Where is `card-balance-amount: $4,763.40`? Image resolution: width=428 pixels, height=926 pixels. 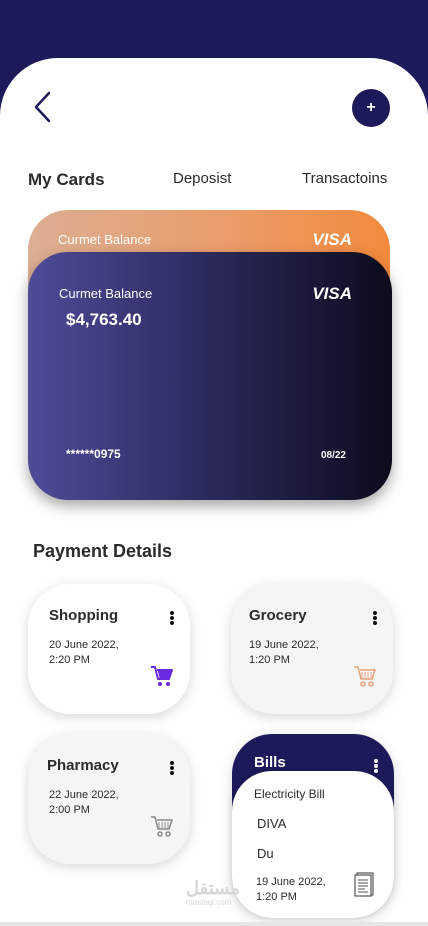
card-balance-amount: $4,763.40 is located at coordinates (104, 319).